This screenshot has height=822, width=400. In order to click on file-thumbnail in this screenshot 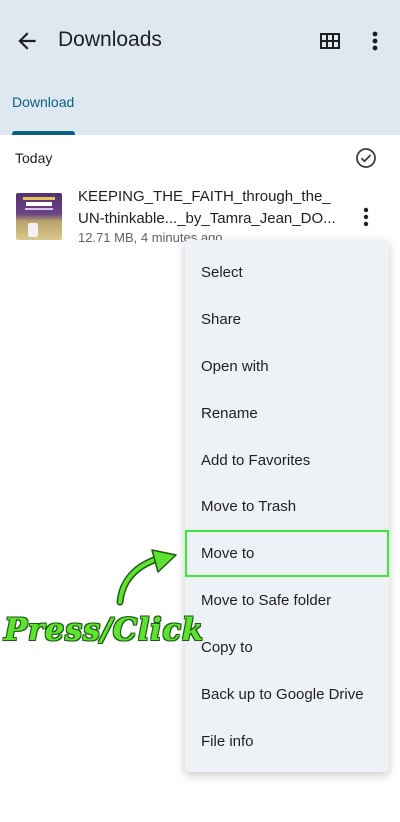, I will do `click(39, 216)`.